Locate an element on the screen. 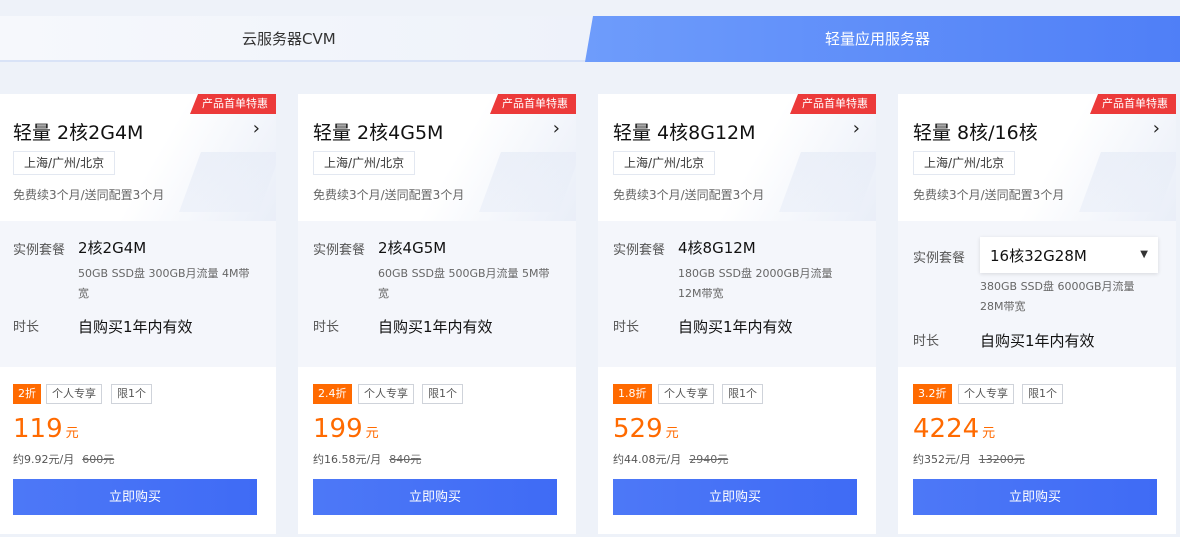 The height and width of the screenshot is (537, 1180). card-title: 轻量 4核8G12M is located at coordinates (684, 131).